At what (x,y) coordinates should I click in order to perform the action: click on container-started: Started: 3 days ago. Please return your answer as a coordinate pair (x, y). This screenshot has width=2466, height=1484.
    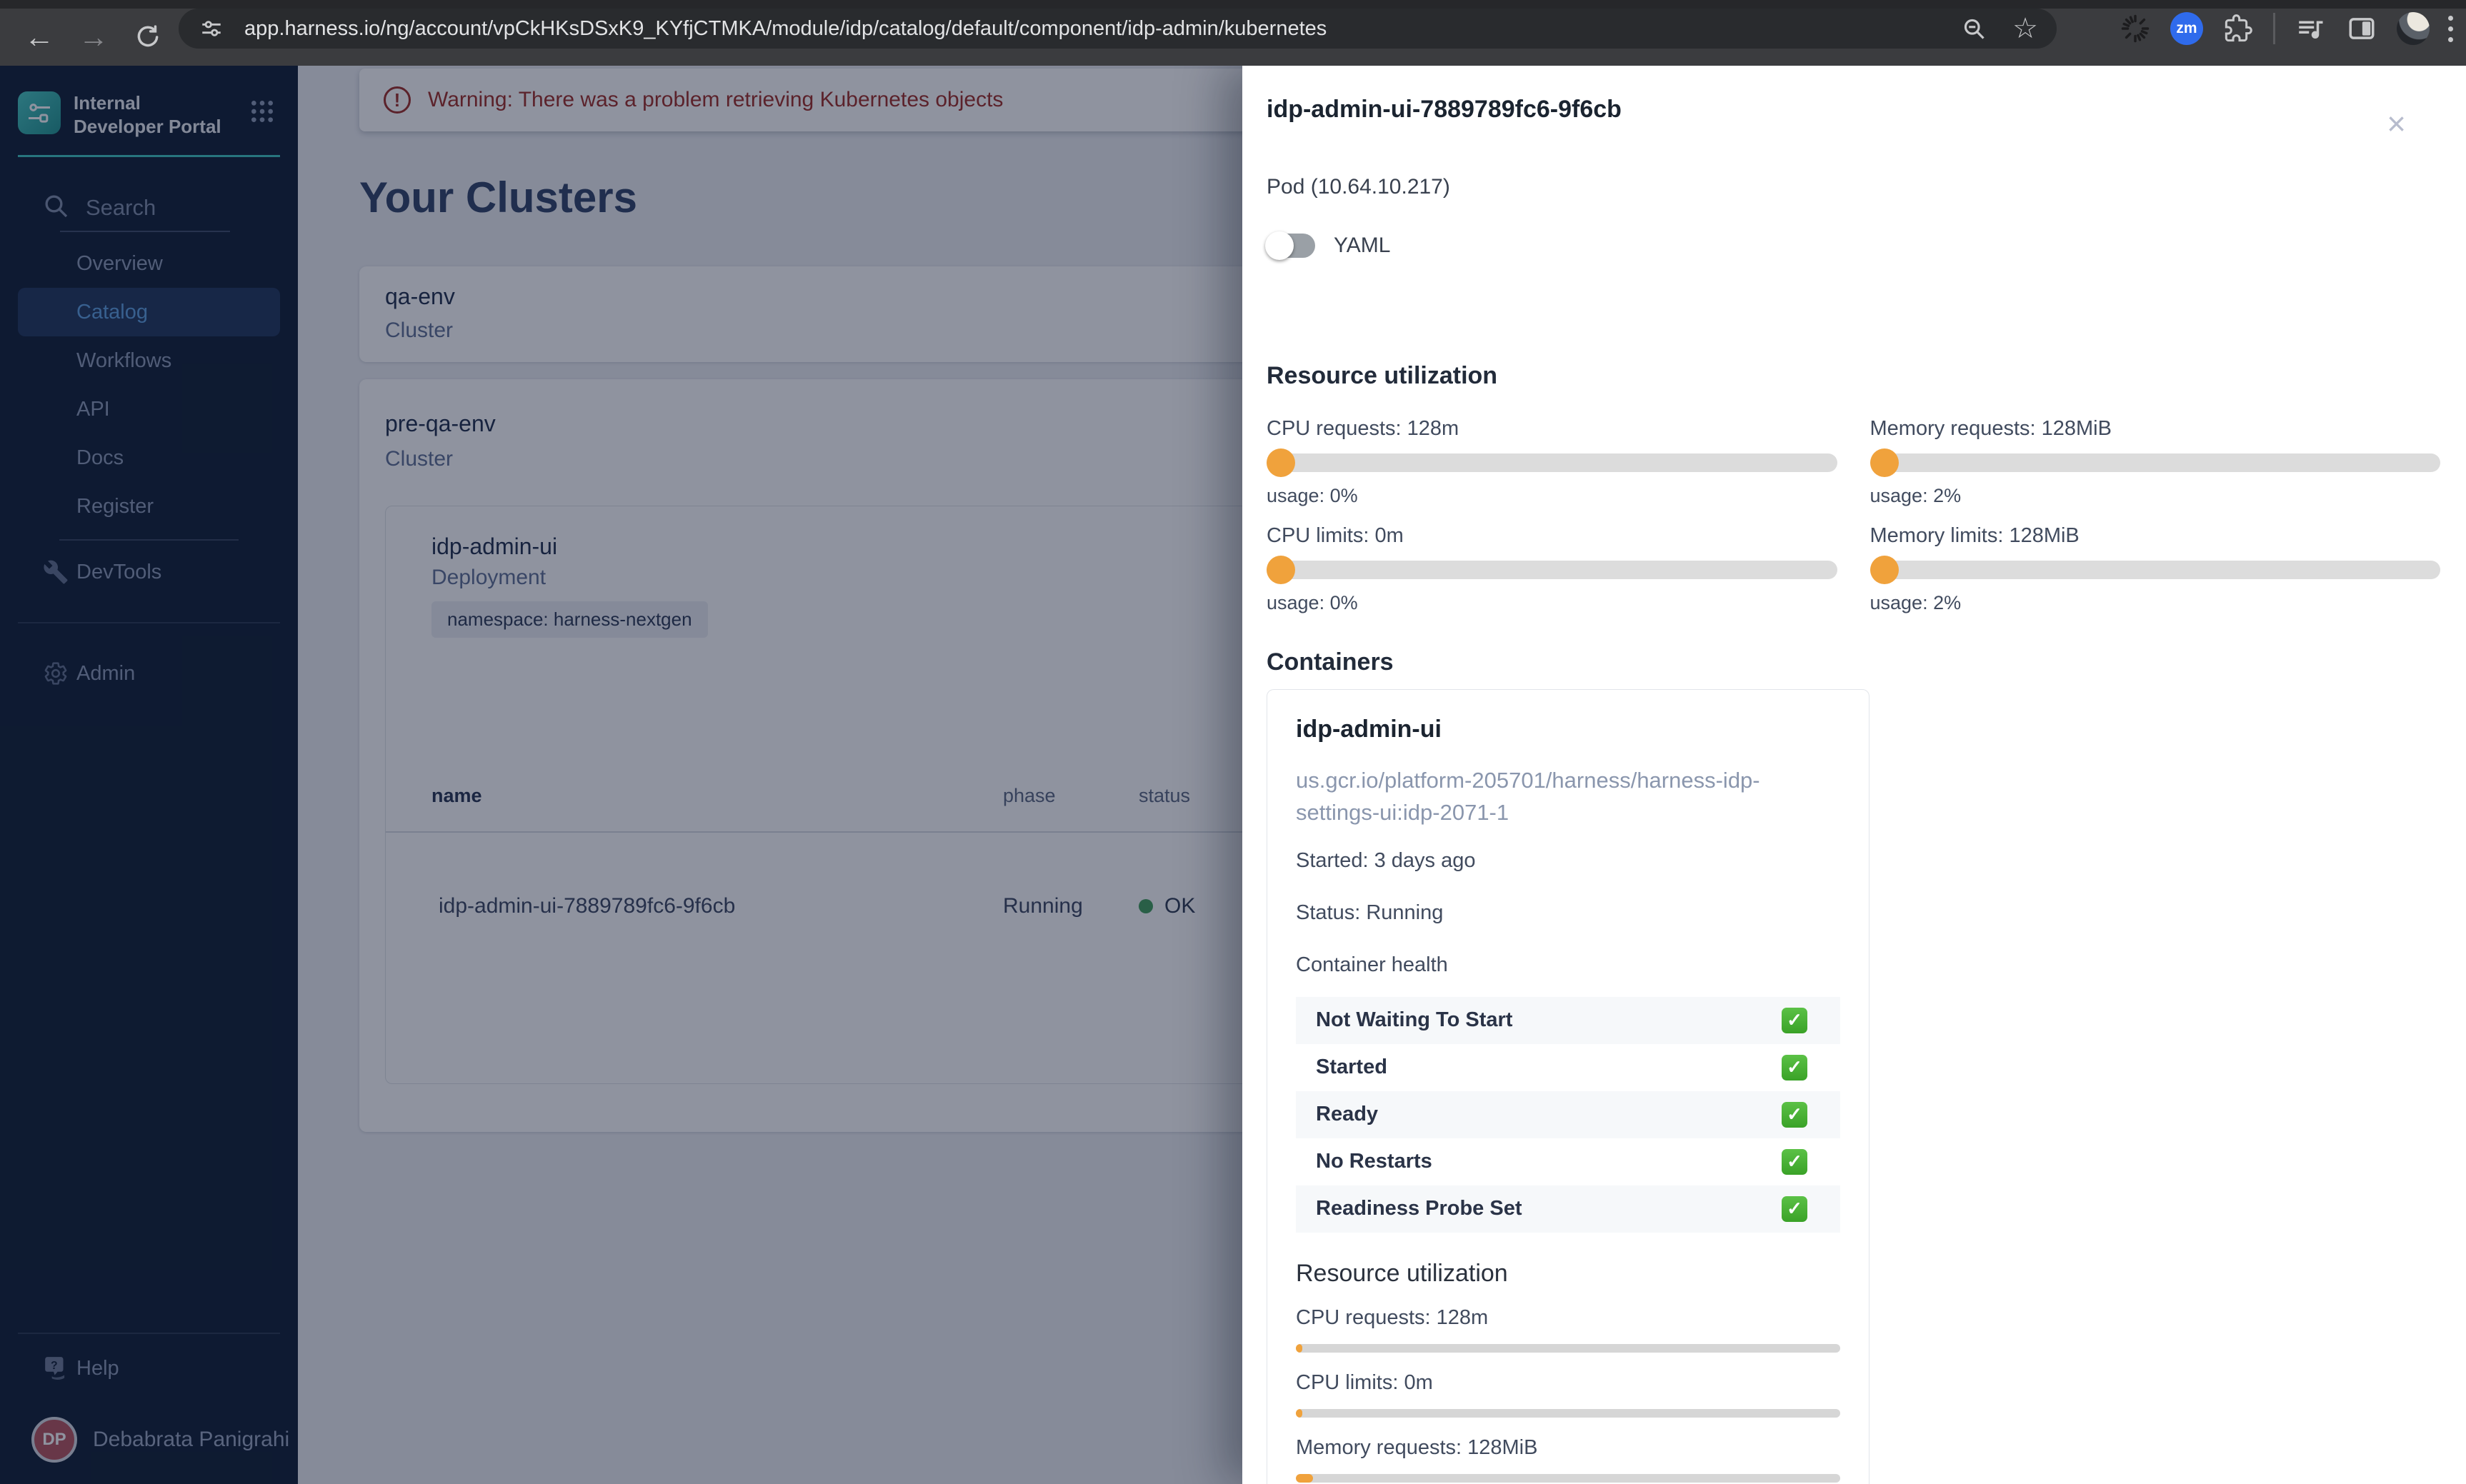
    Looking at the image, I should click on (1386, 860).